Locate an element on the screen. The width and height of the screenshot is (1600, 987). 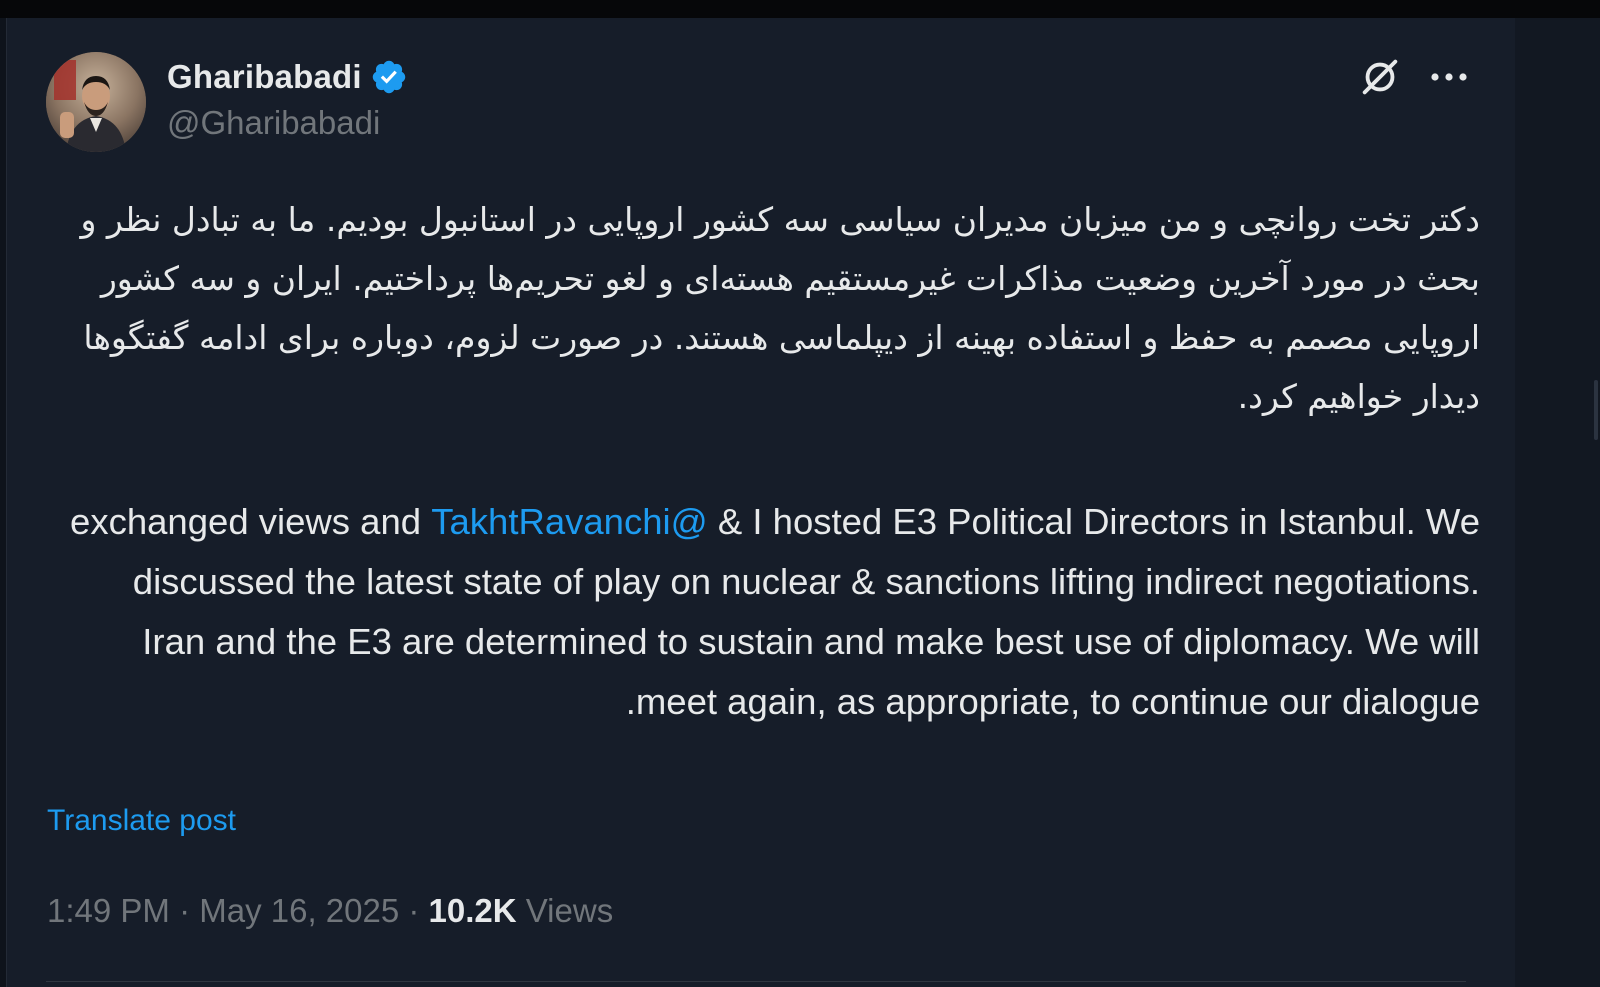
scrollbar-thumb is located at coordinates (1596, 410).